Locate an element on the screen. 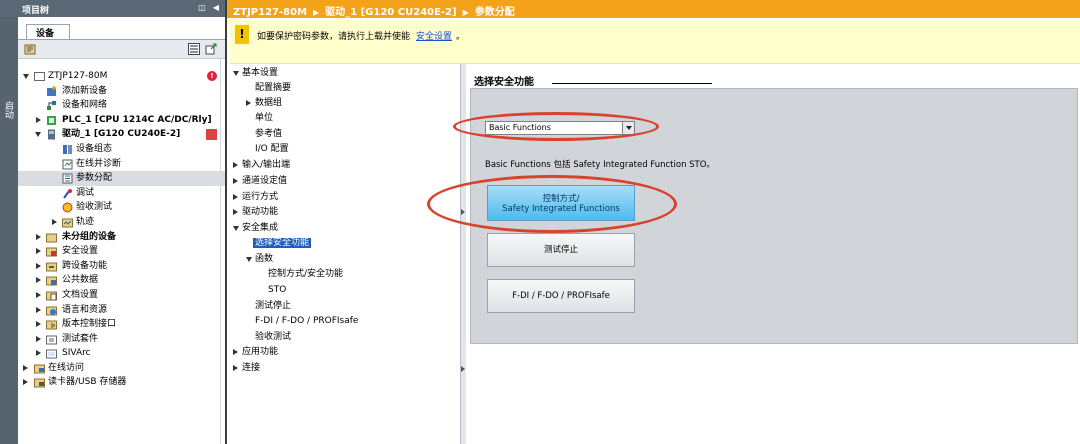  nav-sto: STO is located at coordinates (277, 290).